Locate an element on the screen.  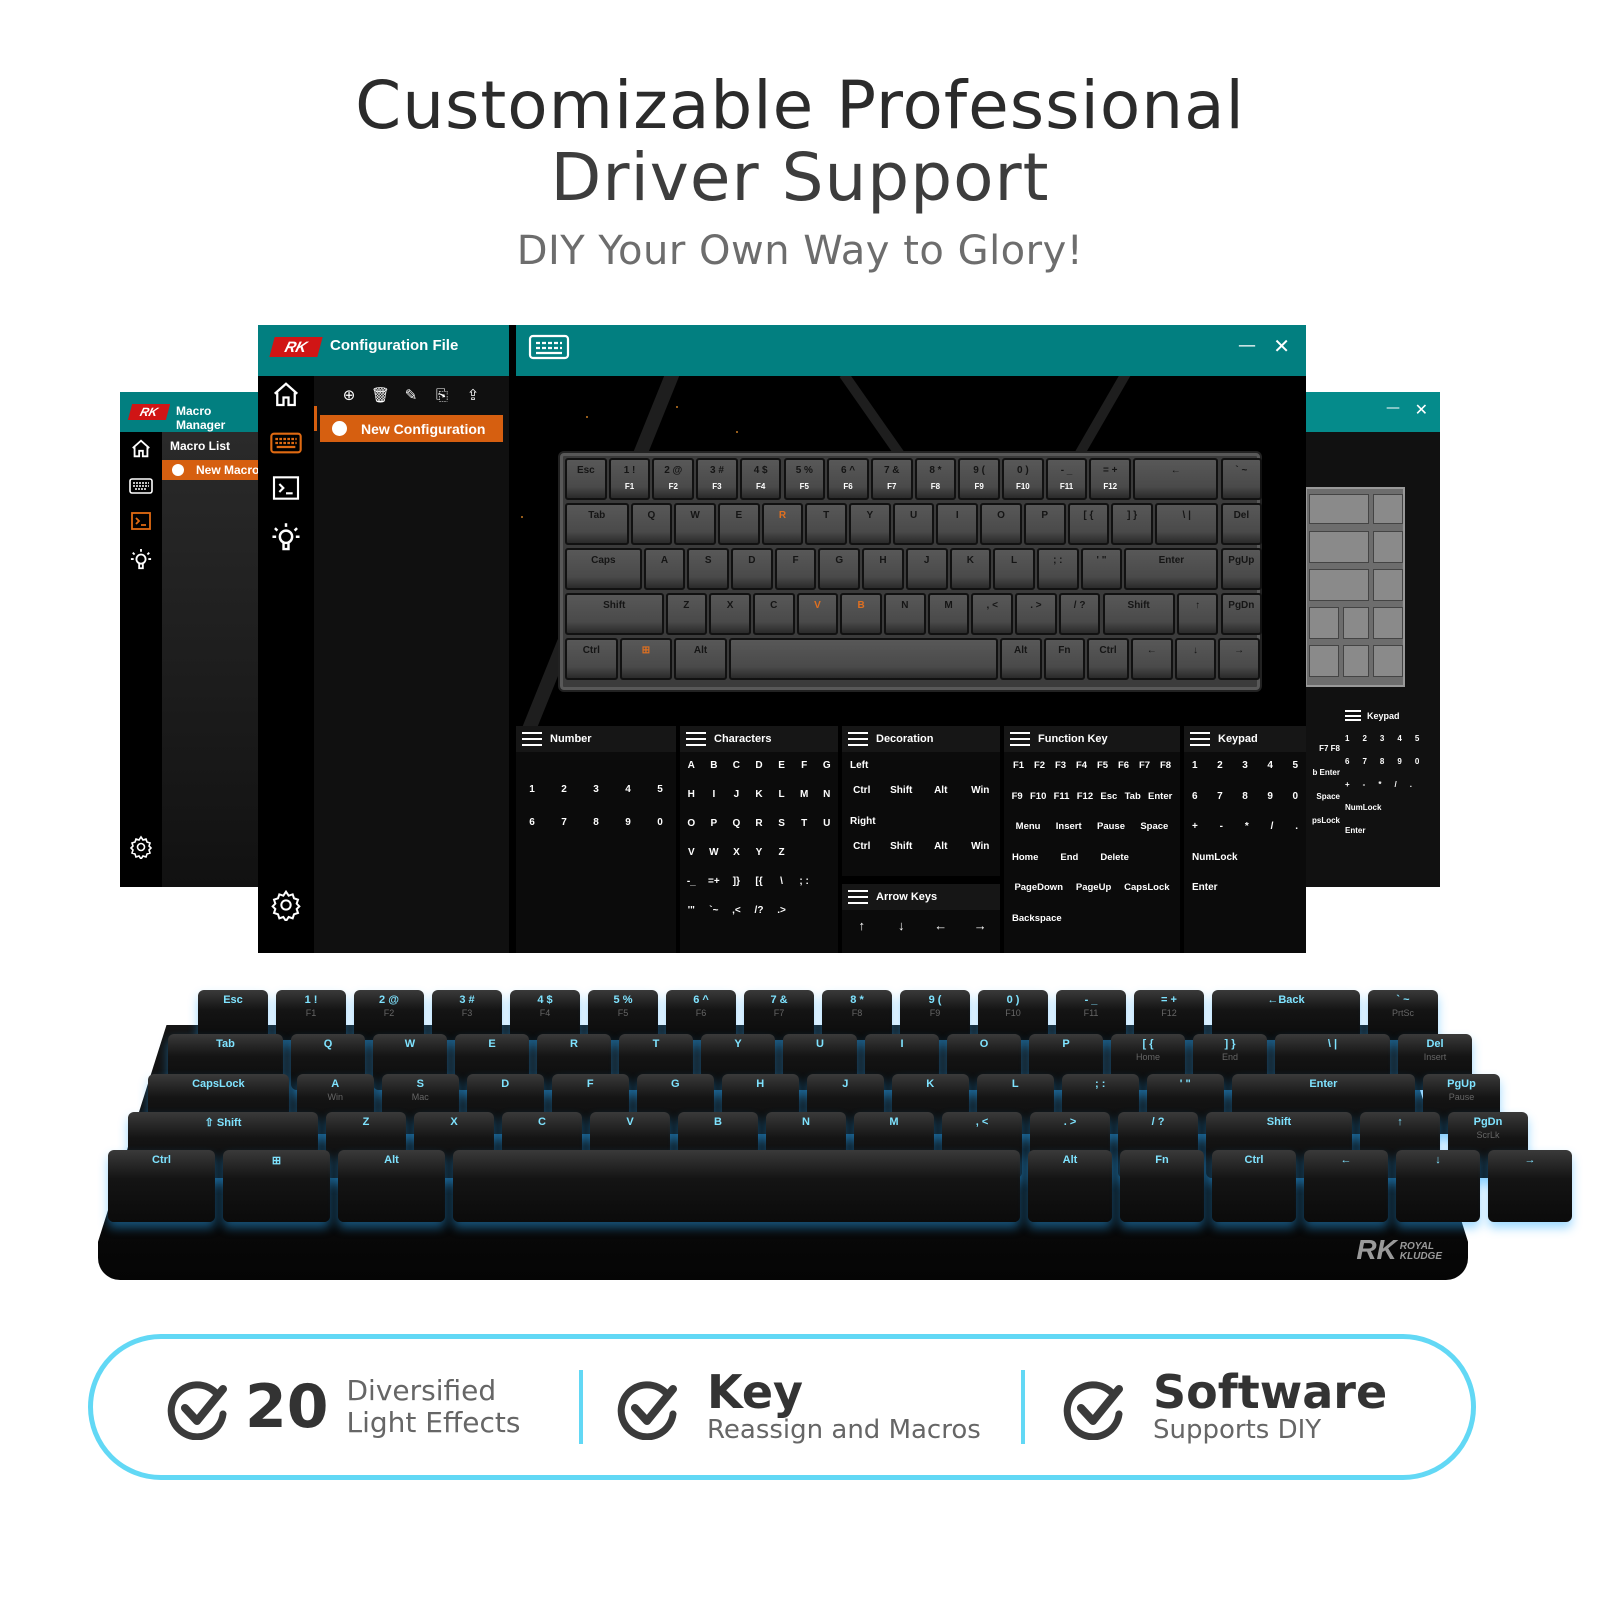
character-key: ; : is located at coordinates (804, 881).